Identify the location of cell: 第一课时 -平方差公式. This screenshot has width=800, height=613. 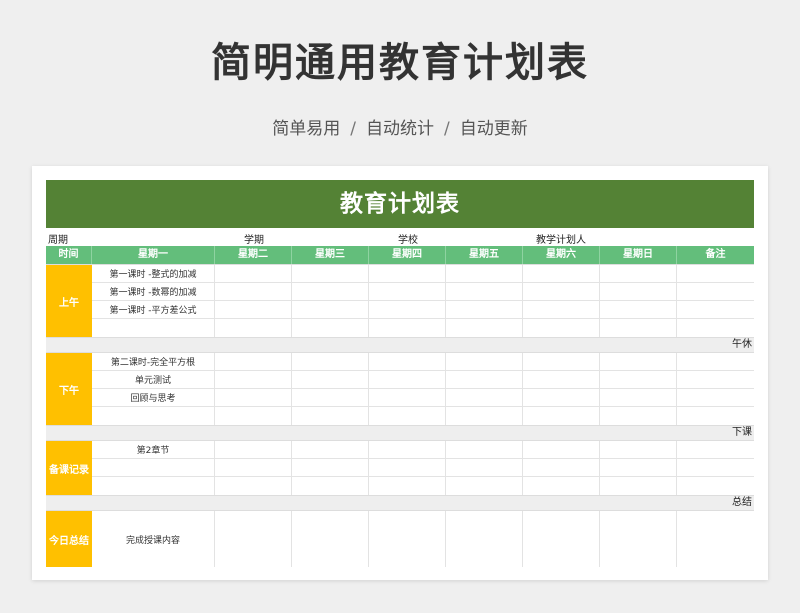
(153, 309).